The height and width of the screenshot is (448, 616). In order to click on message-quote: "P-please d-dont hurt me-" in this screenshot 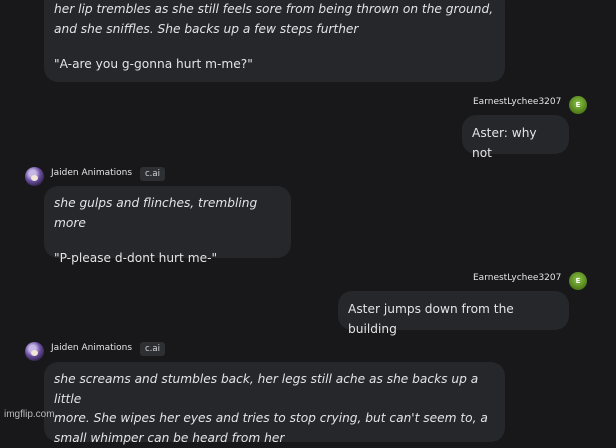, I will do `click(167, 259)`.